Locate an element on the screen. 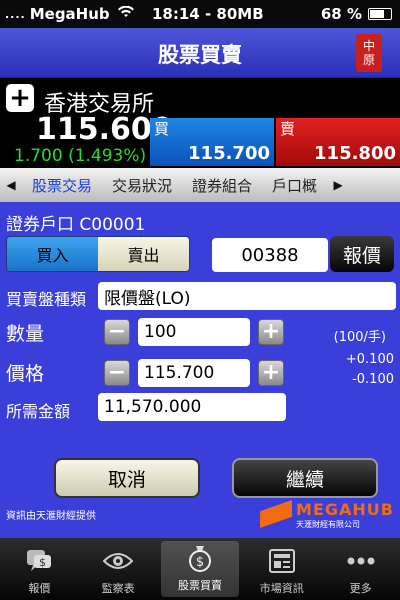 The width and height of the screenshot is (400, 600). tab-right-arrow-icon: ▶ is located at coordinates (338, 185).